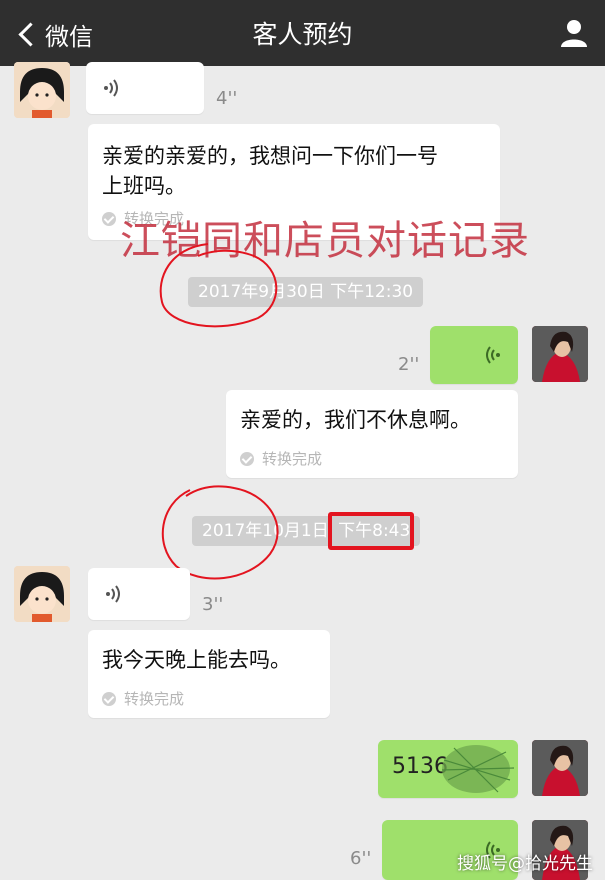 The height and width of the screenshot is (880, 605). Describe the element at coordinates (196, 660) in the screenshot. I see `transcription-text: 我今天晚上能去吗。` at that location.